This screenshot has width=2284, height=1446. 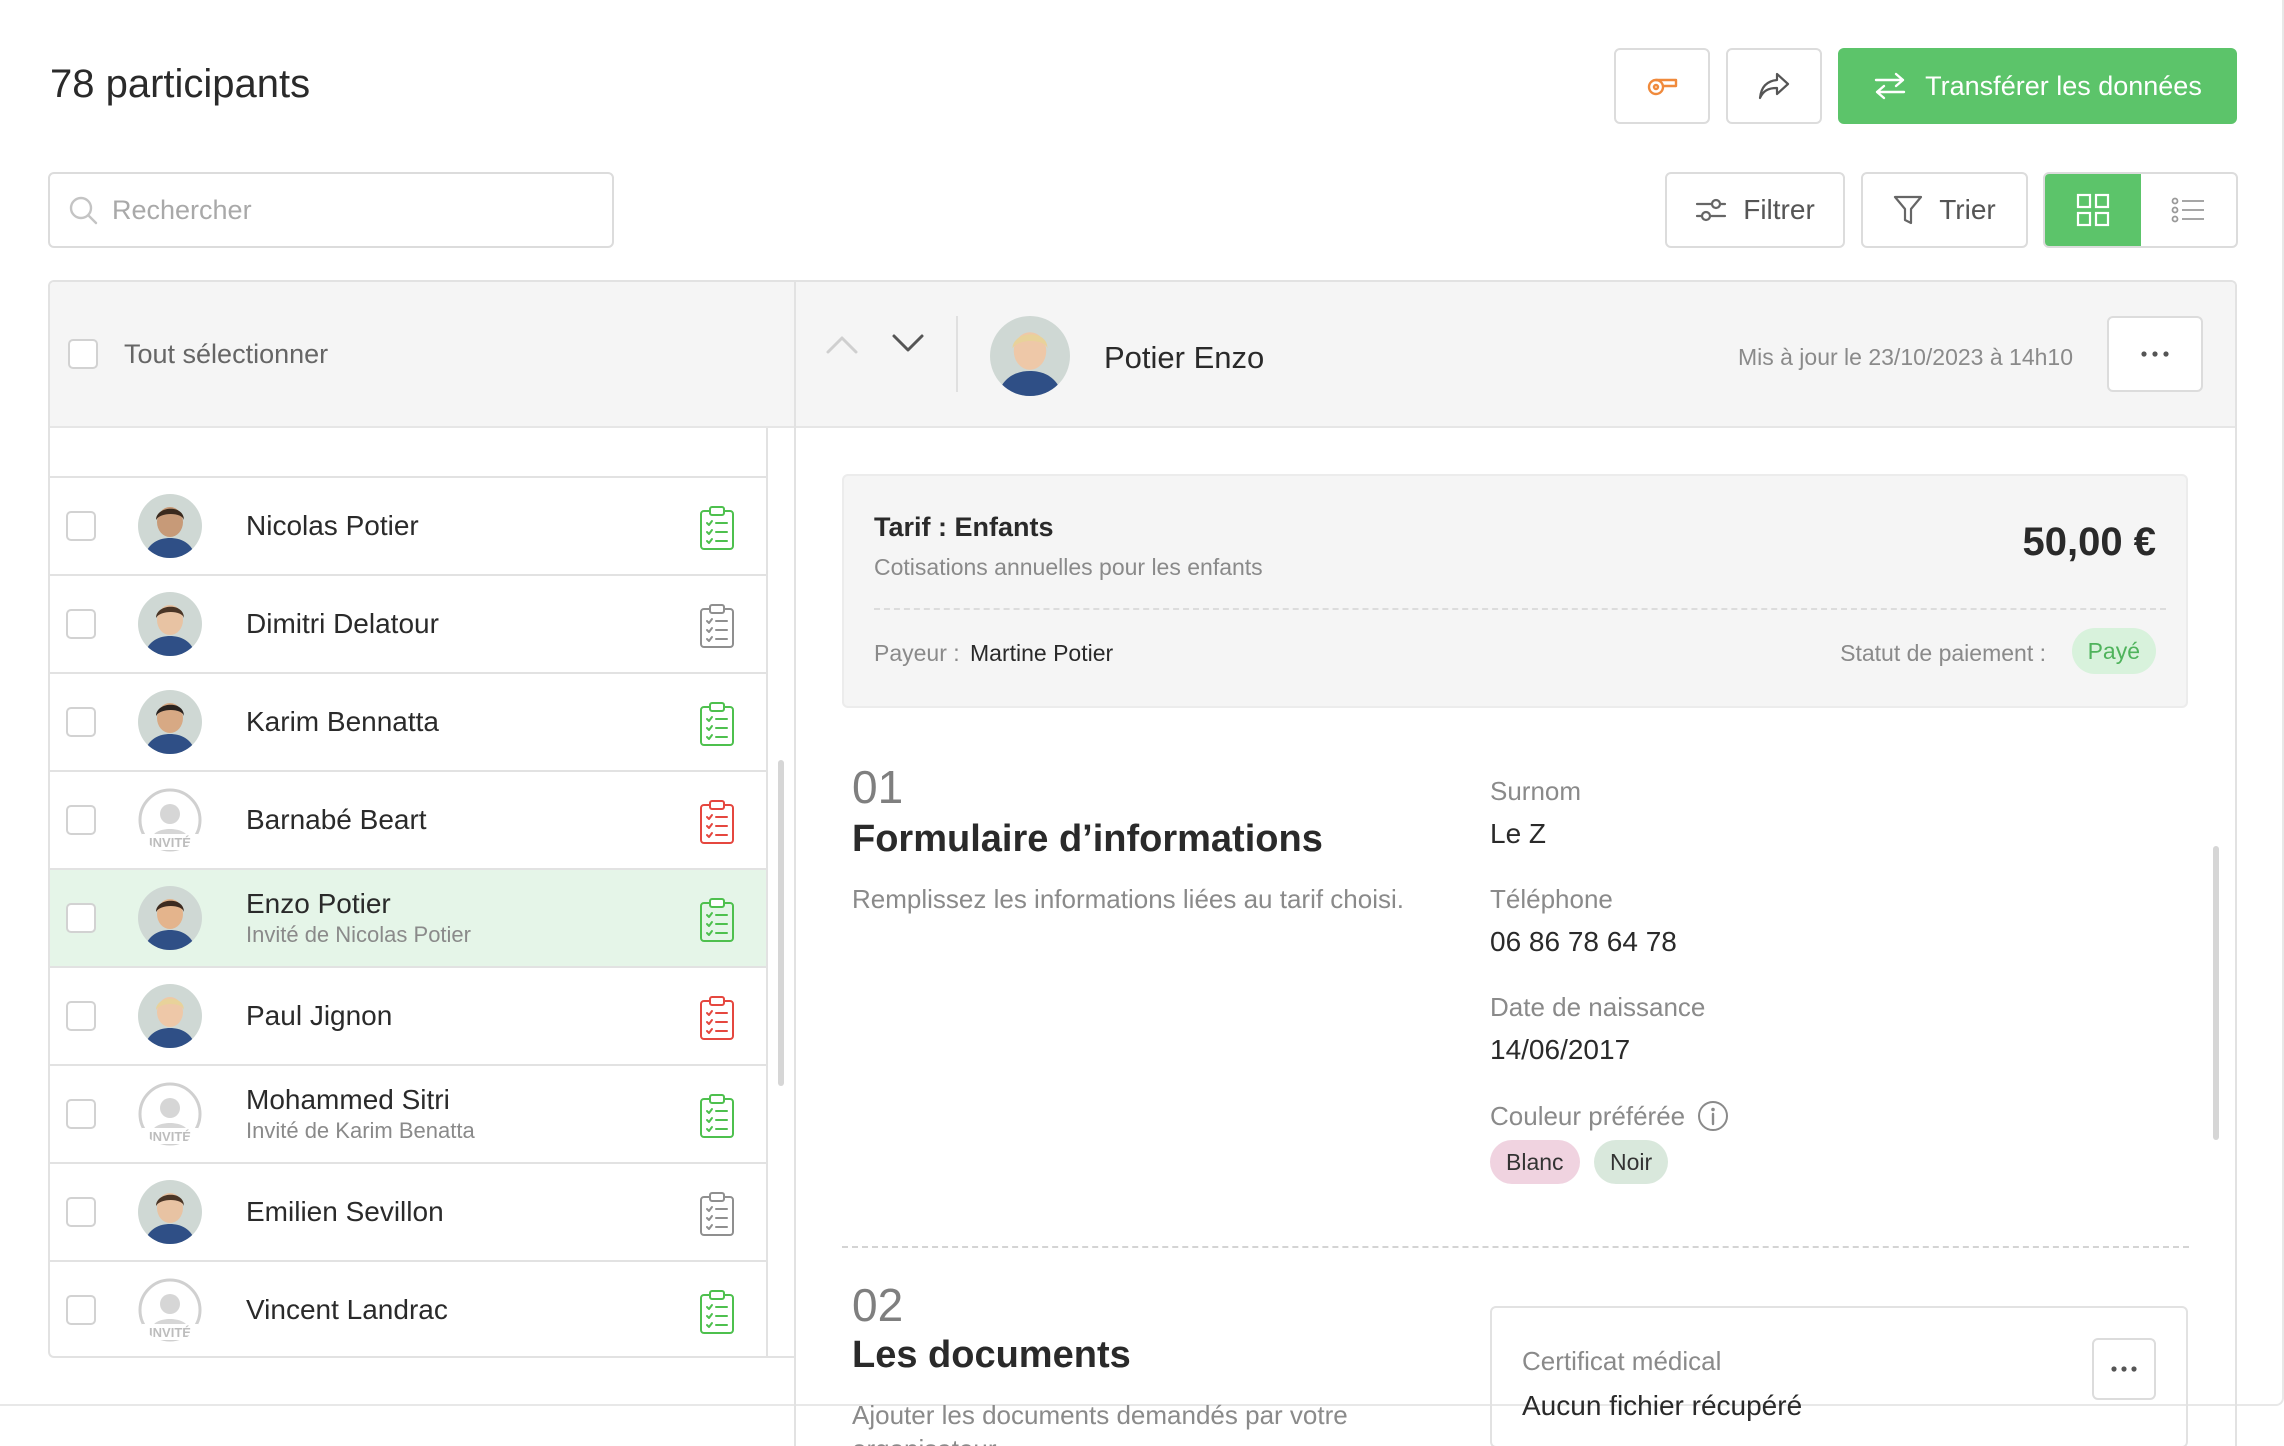 I want to click on transfer-data-button: Transférer les données, so click(x=2037, y=86).